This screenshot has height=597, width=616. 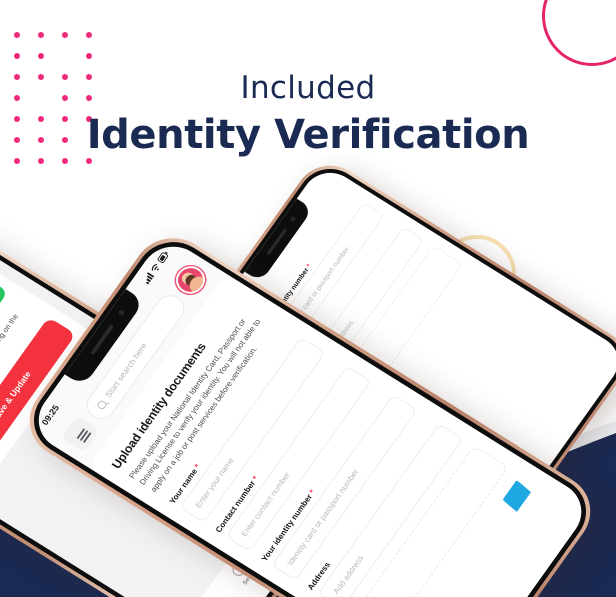 I want to click on speaker-icon, so click(x=276, y=242).